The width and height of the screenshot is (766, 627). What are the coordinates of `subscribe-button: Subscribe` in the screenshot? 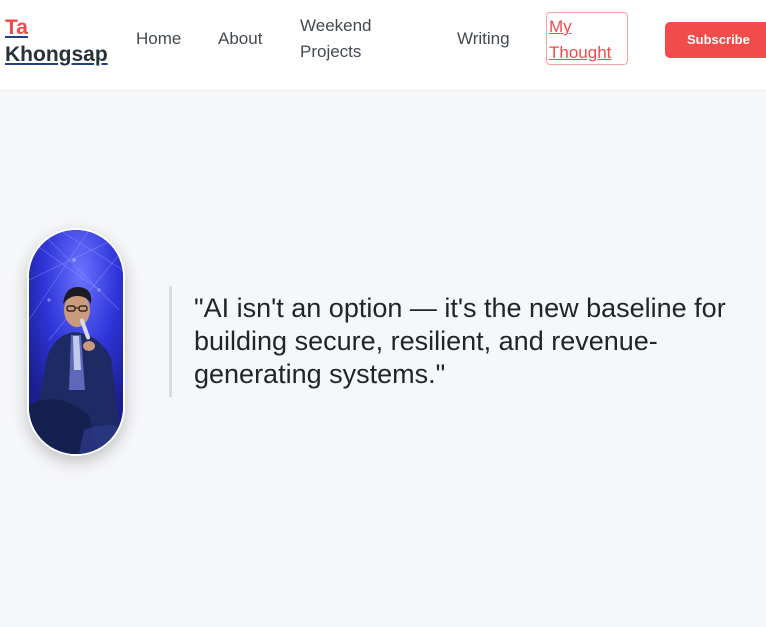 It's located at (715, 40).